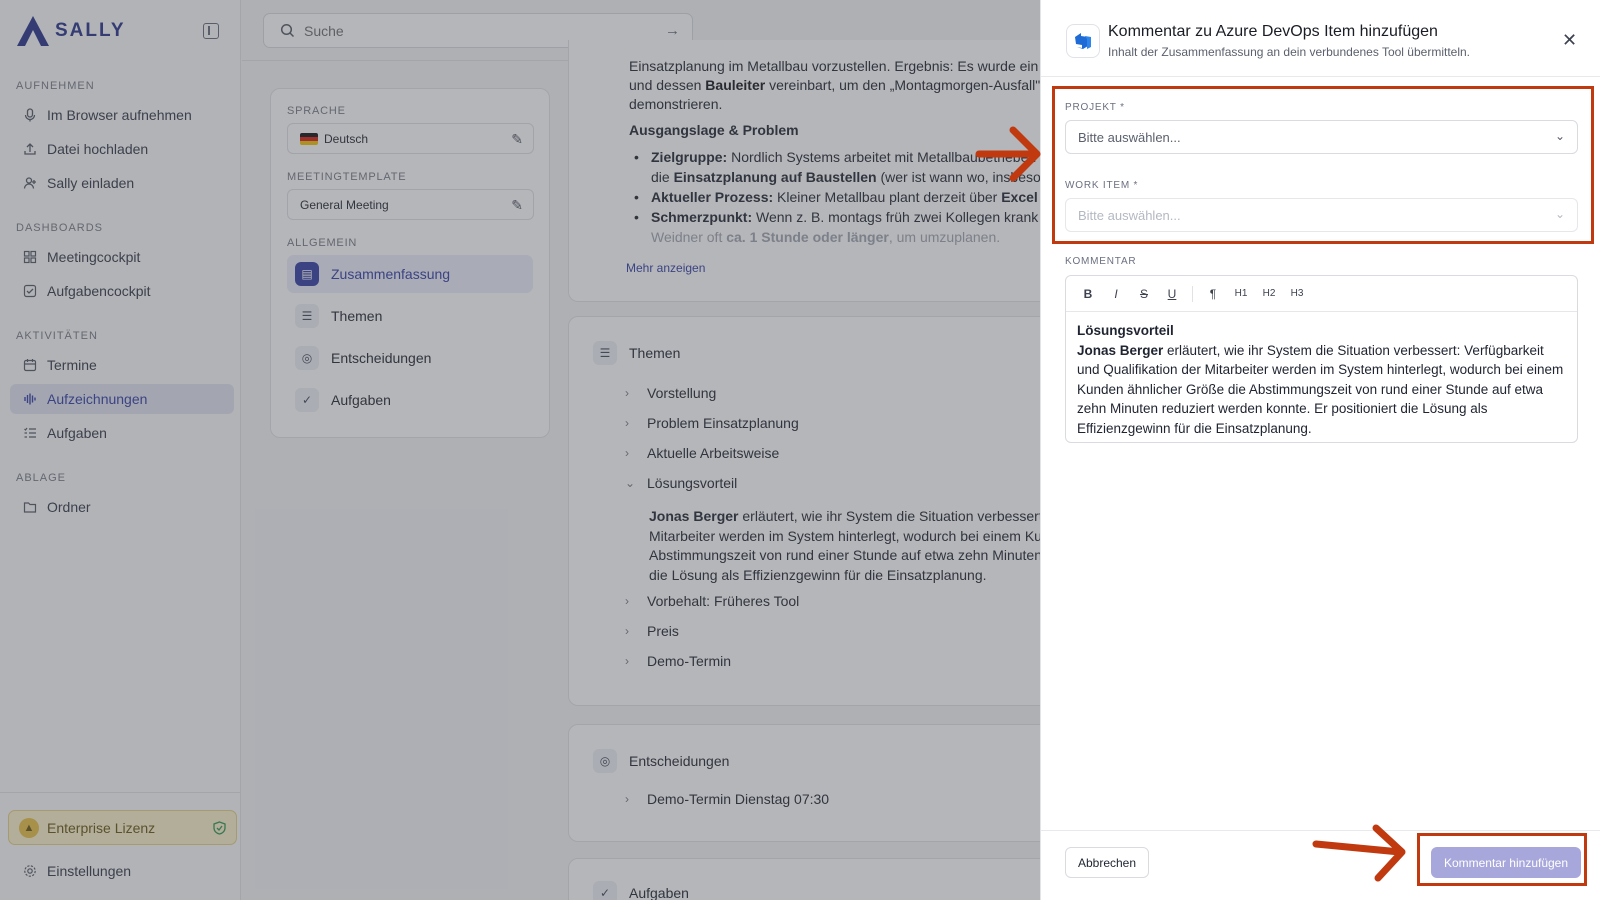 The image size is (1600, 900). Describe the element at coordinates (1144, 294) in the screenshot. I see `strikethrough-button: S` at that location.